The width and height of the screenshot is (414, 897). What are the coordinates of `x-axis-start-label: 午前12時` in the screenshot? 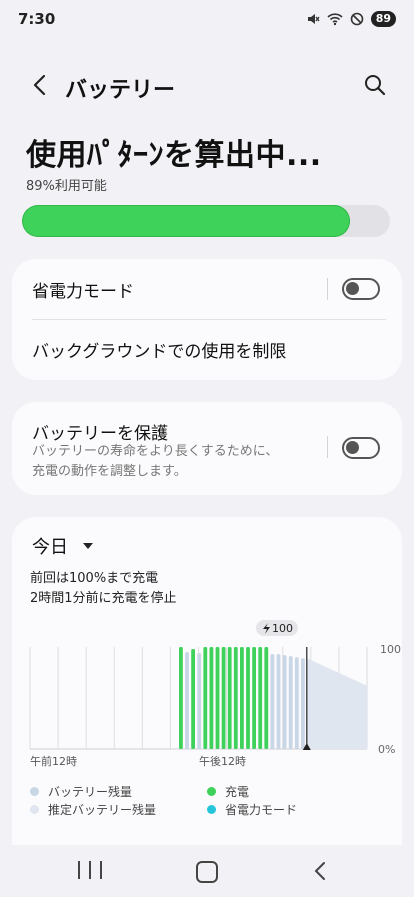 It's located at (53, 761).